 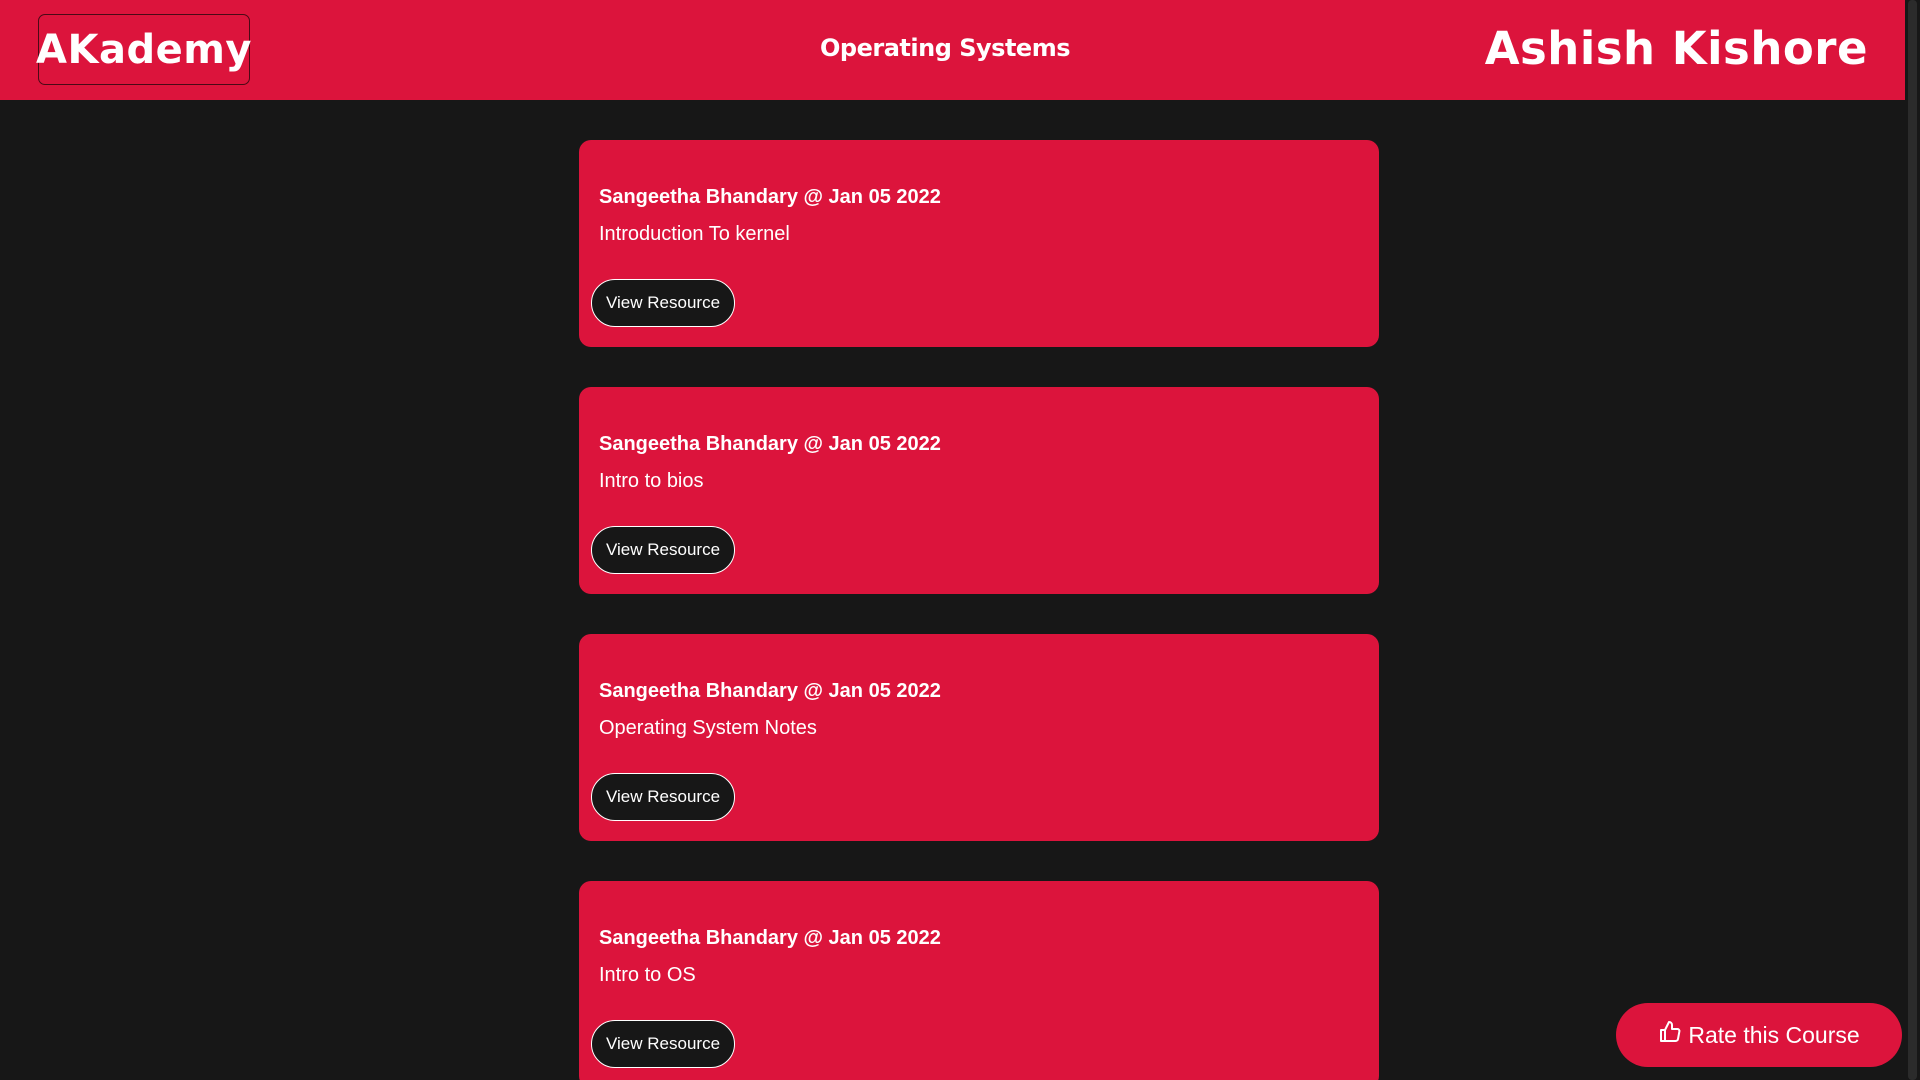 What do you see at coordinates (647, 975) in the screenshot?
I see `resource-title: Intro to OS` at bounding box center [647, 975].